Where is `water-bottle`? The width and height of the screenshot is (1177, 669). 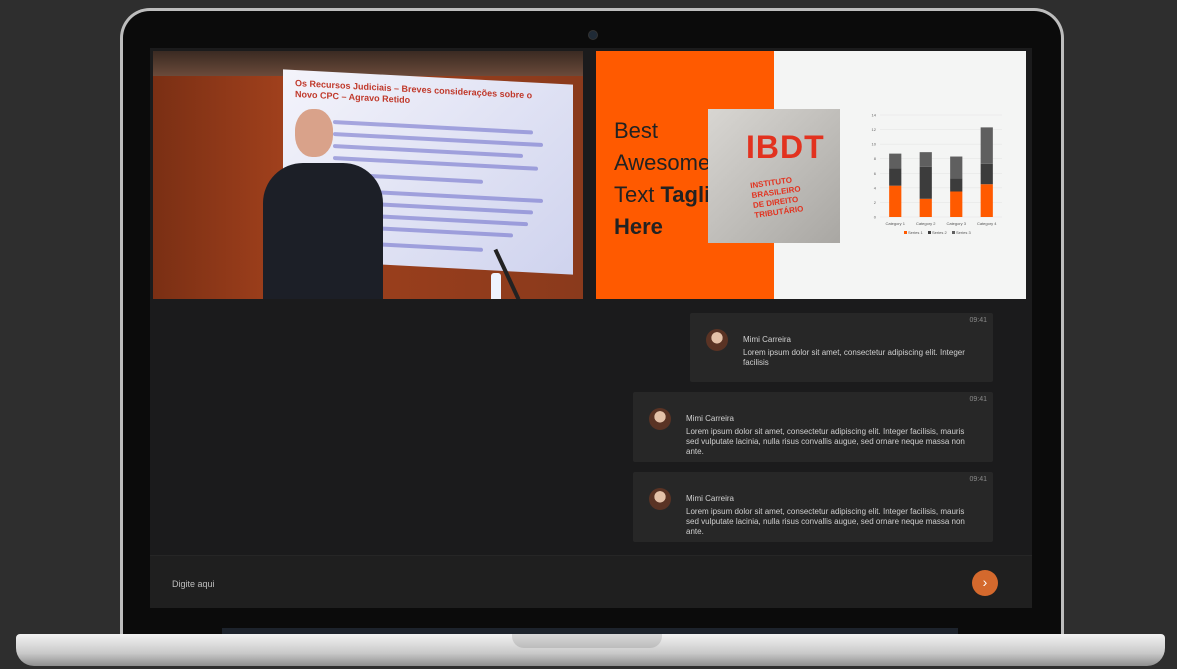
water-bottle is located at coordinates (496, 286).